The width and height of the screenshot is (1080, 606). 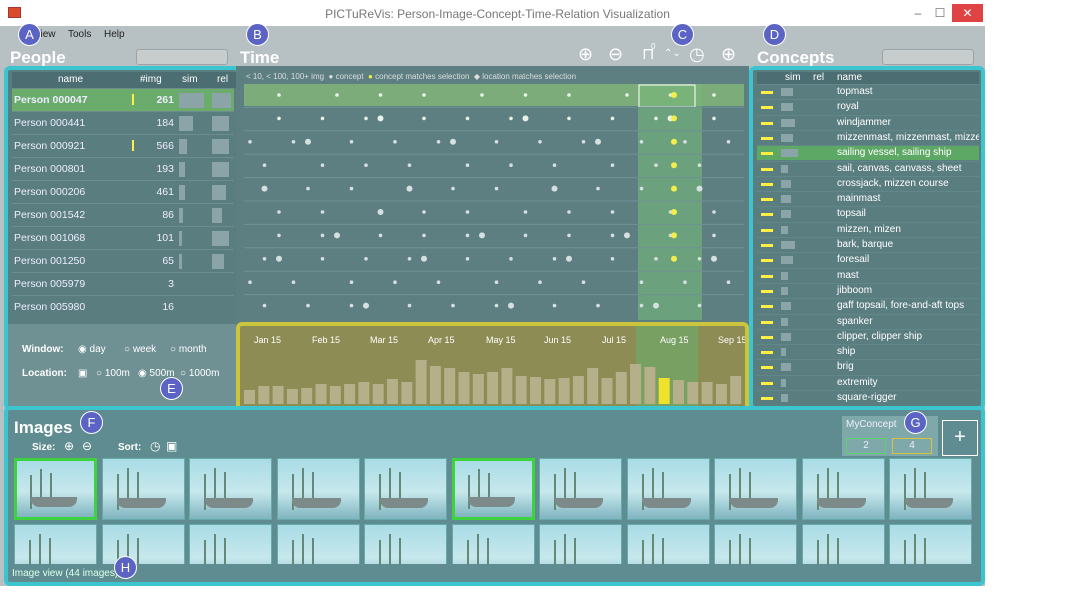 I want to click on people-row: Person 000047 261, so click(x=123, y=99).